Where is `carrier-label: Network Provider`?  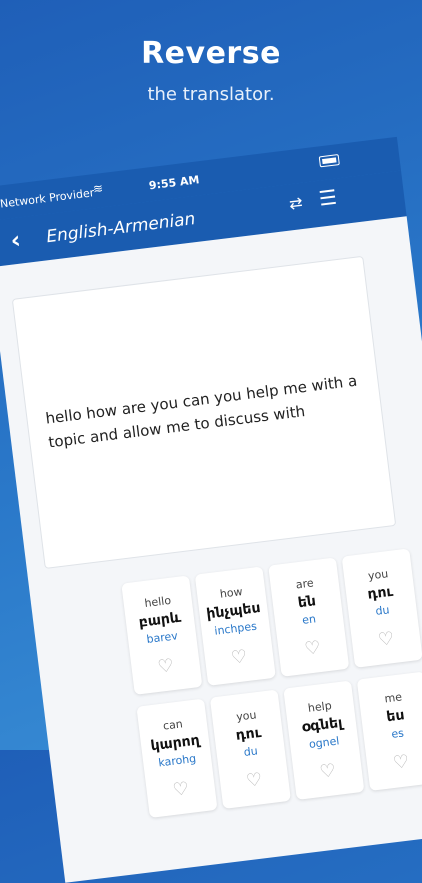 carrier-label: Network Provider is located at coordinates (47, 198).